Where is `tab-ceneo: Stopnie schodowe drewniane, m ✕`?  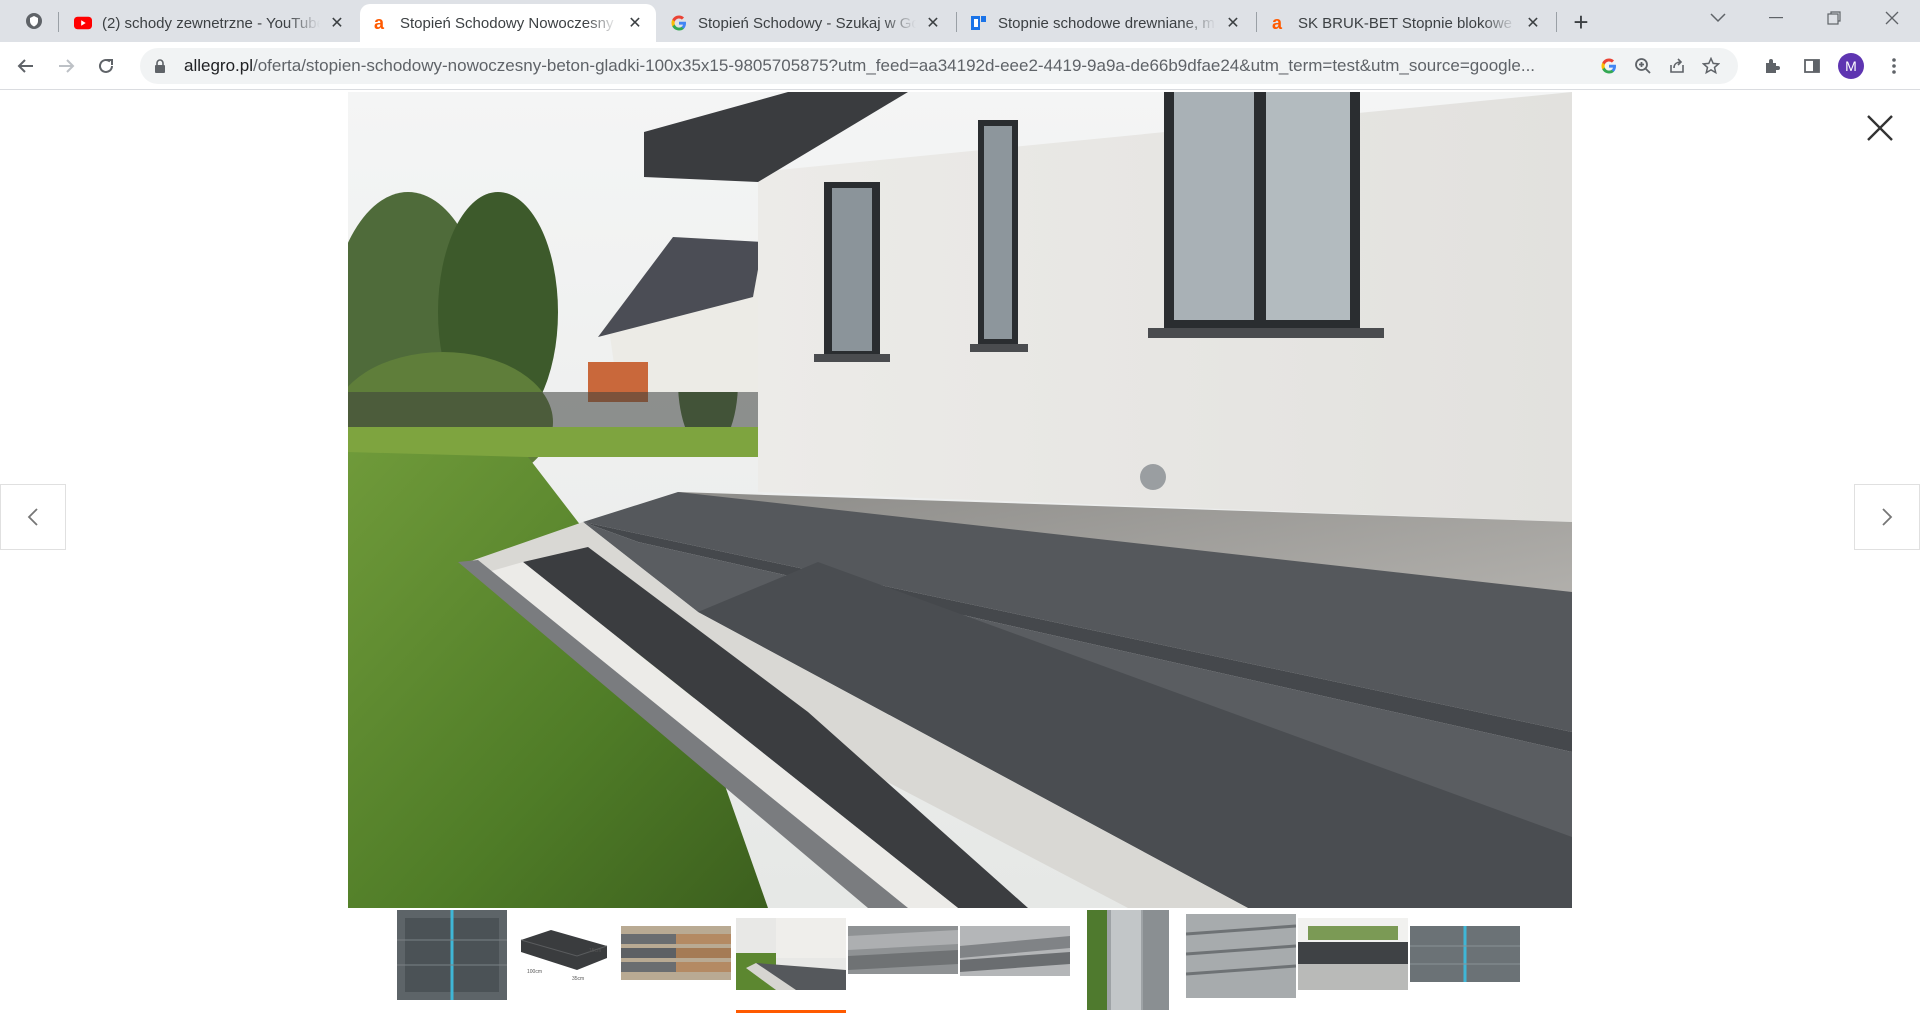
tab-ceneo: Stopnie schodowe drewniane, m ✕ is located at coordinates (1106, 23).